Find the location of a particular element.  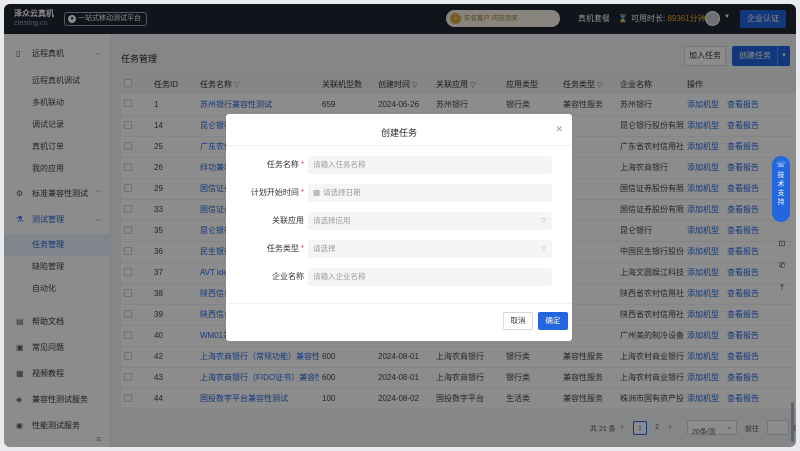

scrollbar is located at coordinates (792, 422).